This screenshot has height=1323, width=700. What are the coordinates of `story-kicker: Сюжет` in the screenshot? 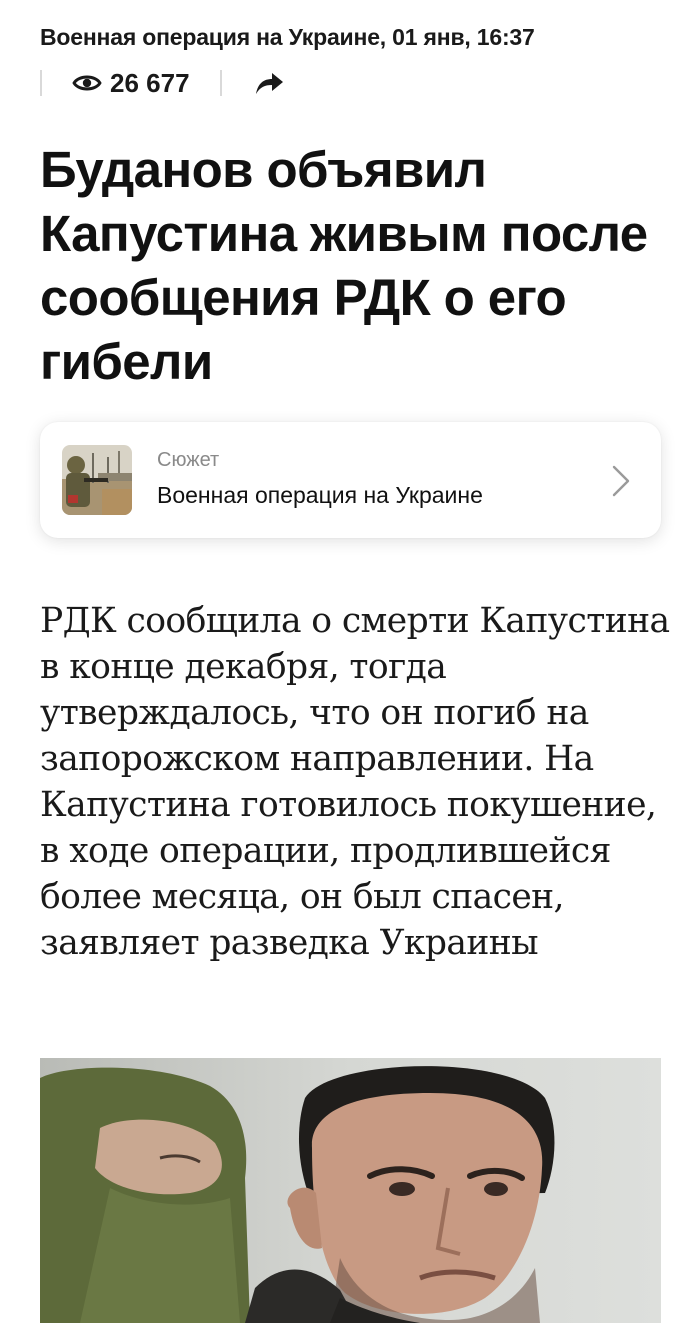 It's located at (188, 460).